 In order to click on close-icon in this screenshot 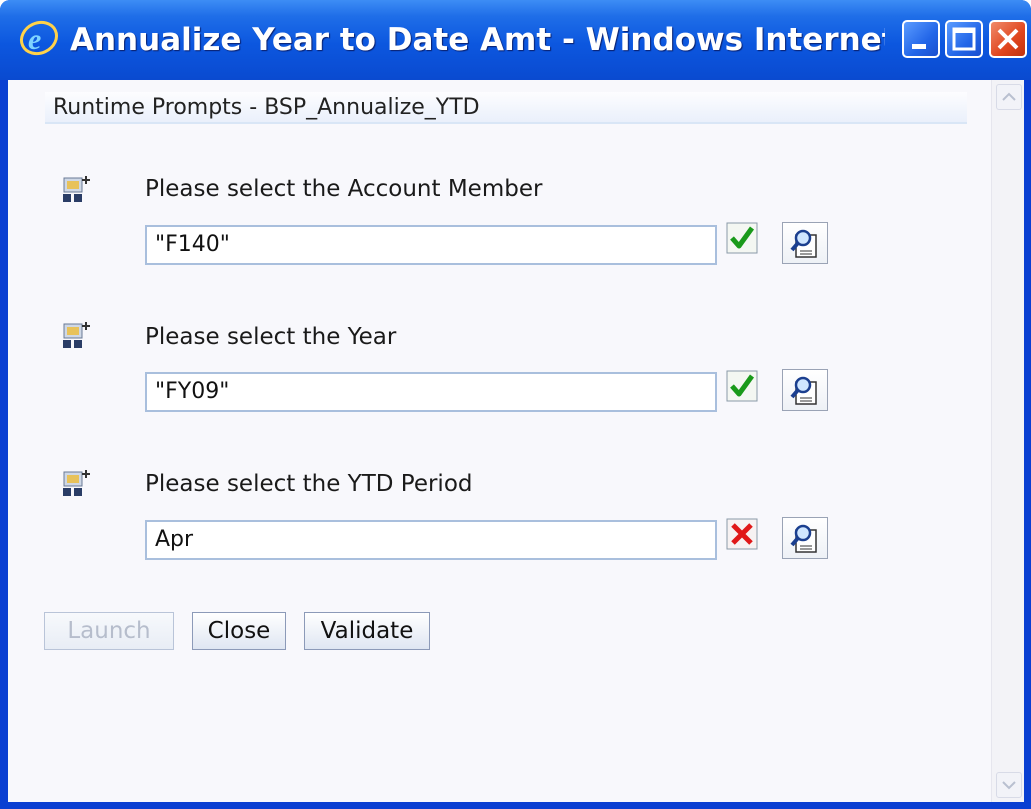, I will do `click(1008, 39)`.